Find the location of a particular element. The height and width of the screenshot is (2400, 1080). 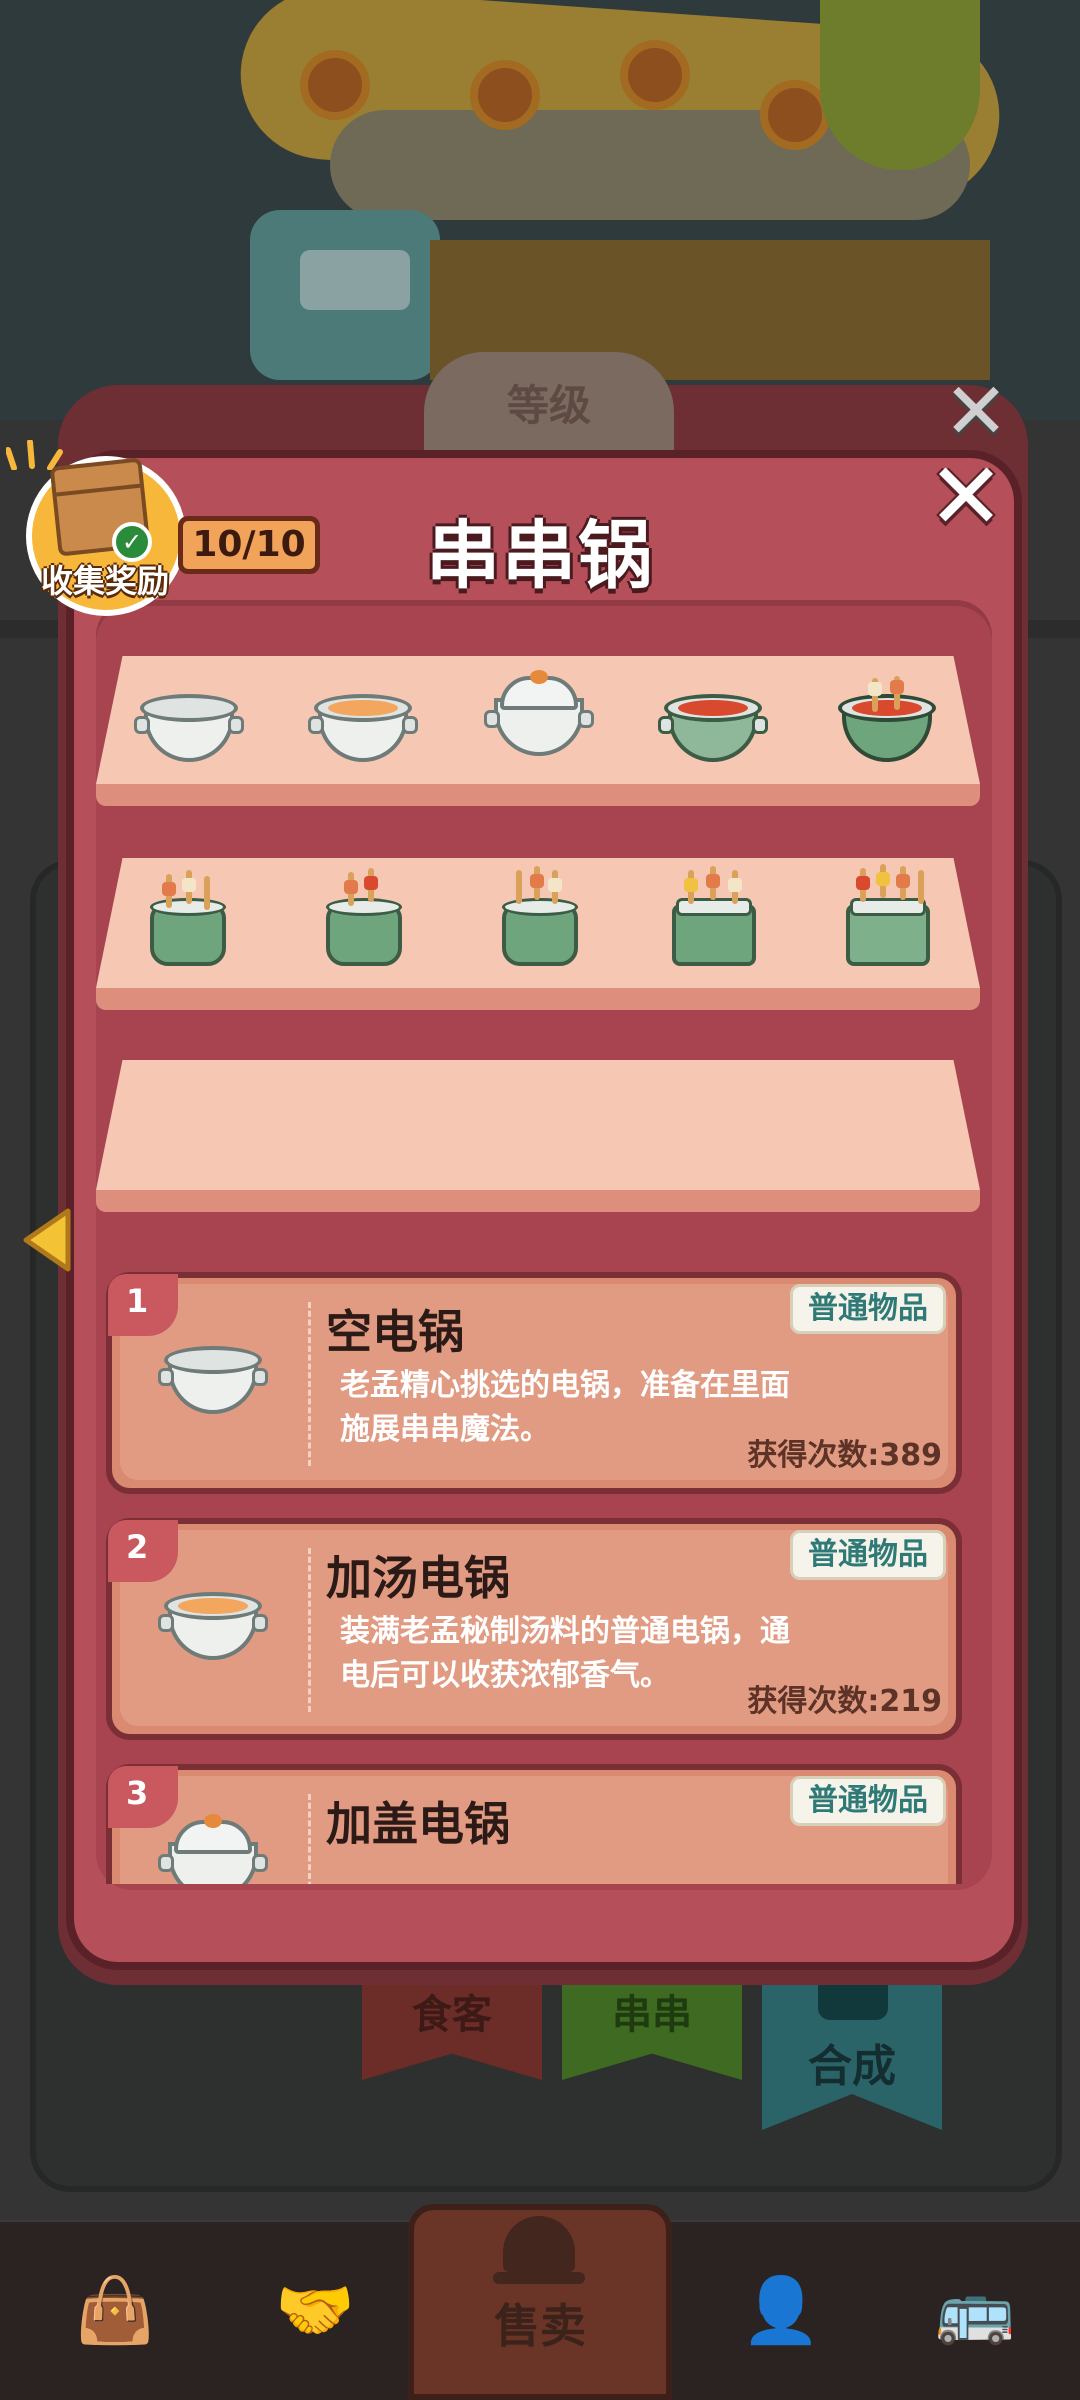

item-name: 加盖电锅 is located at coordinates (418, 1824).